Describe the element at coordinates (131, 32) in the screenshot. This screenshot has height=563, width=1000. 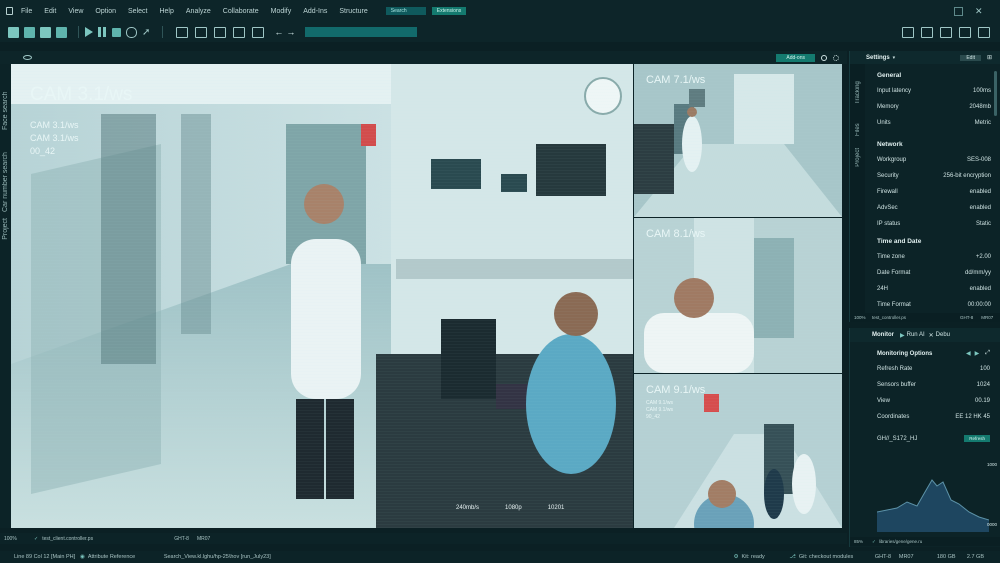
I see `loop-icon` at that location.